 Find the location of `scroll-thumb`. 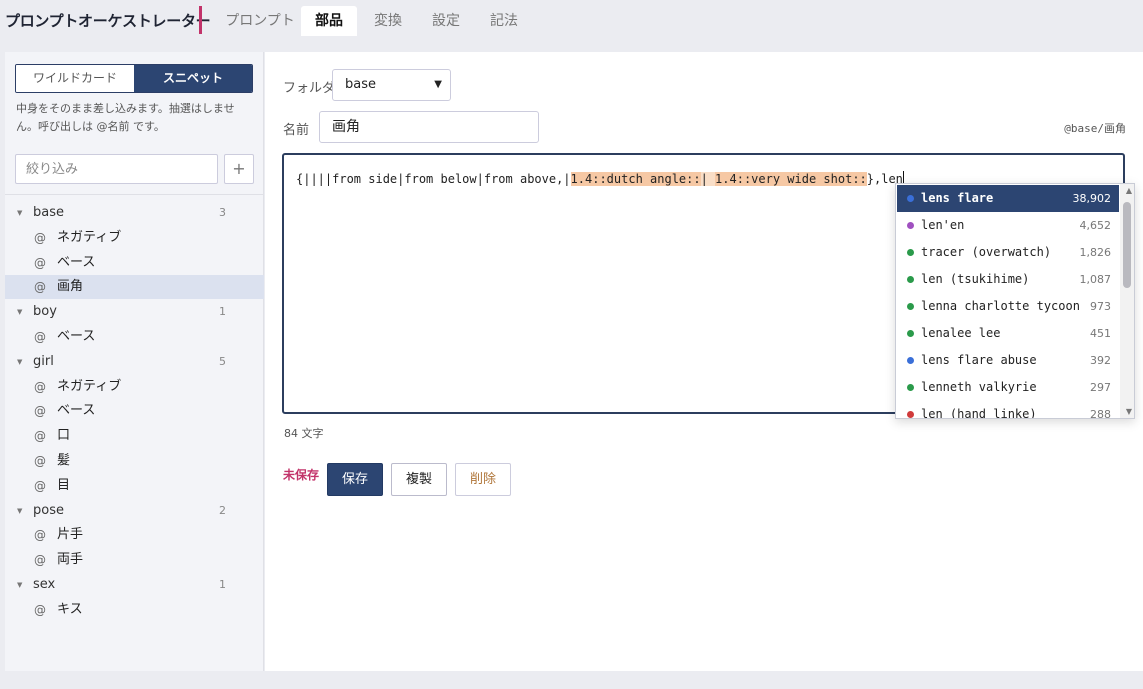

scroll-thumb is located at coordinates (1127, 245).